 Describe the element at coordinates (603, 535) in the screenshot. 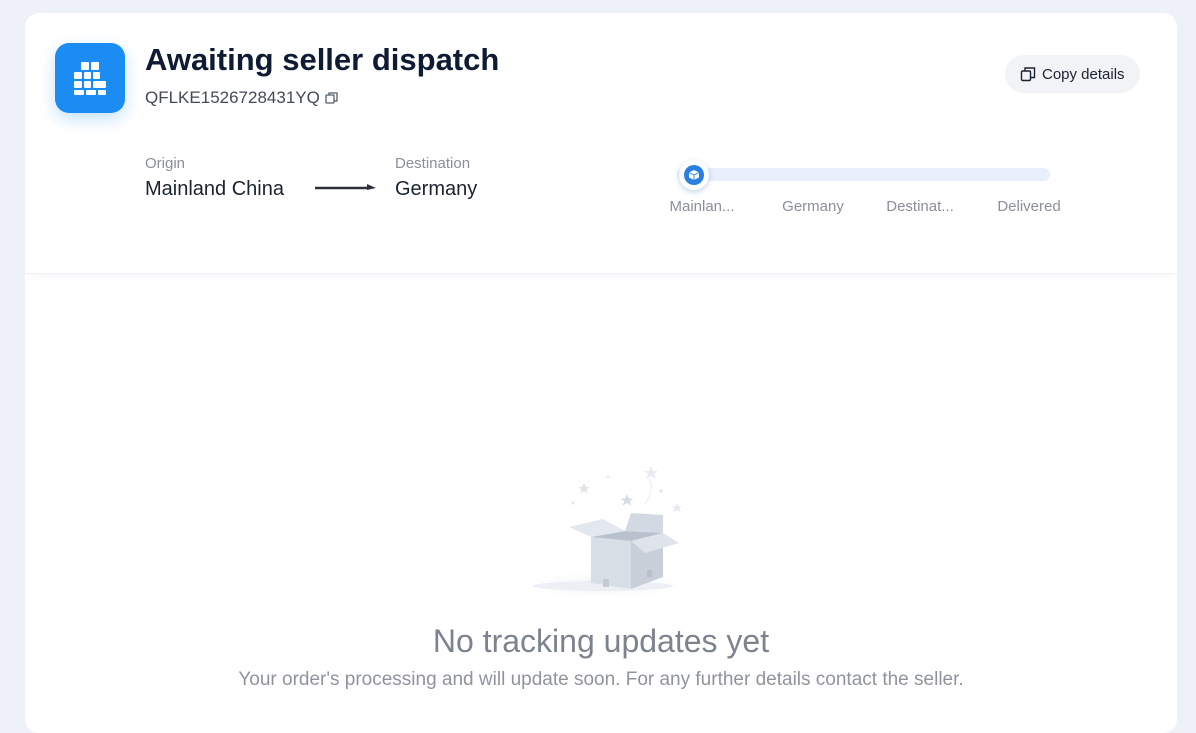

I see `empty-box-icon` at that location.